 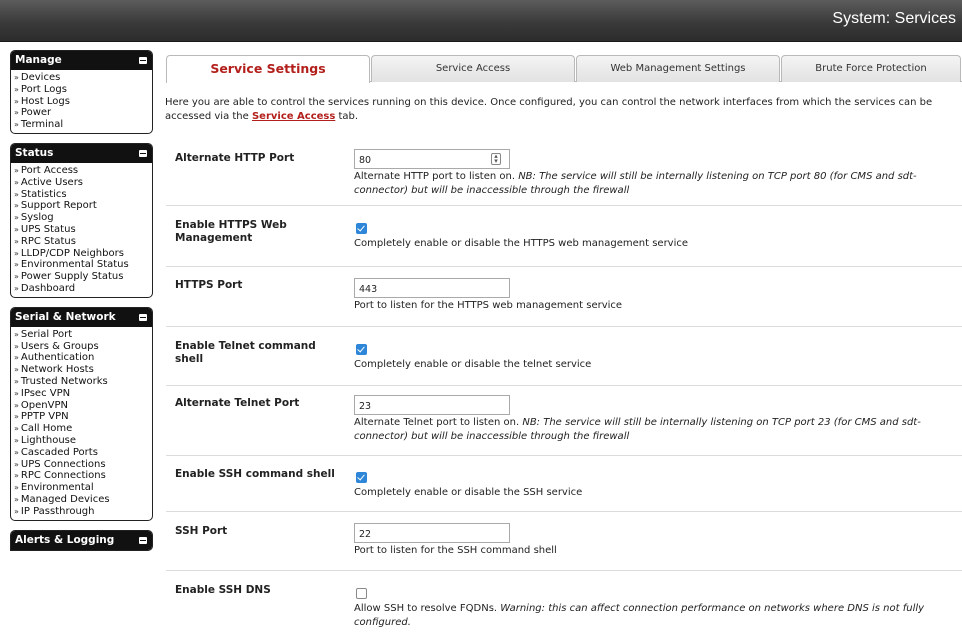 What do you see at coordinates (81, 429) in the screenshot?
I see `sidebar-item-call-home: » Call Home` at bounding box center [81, 429].